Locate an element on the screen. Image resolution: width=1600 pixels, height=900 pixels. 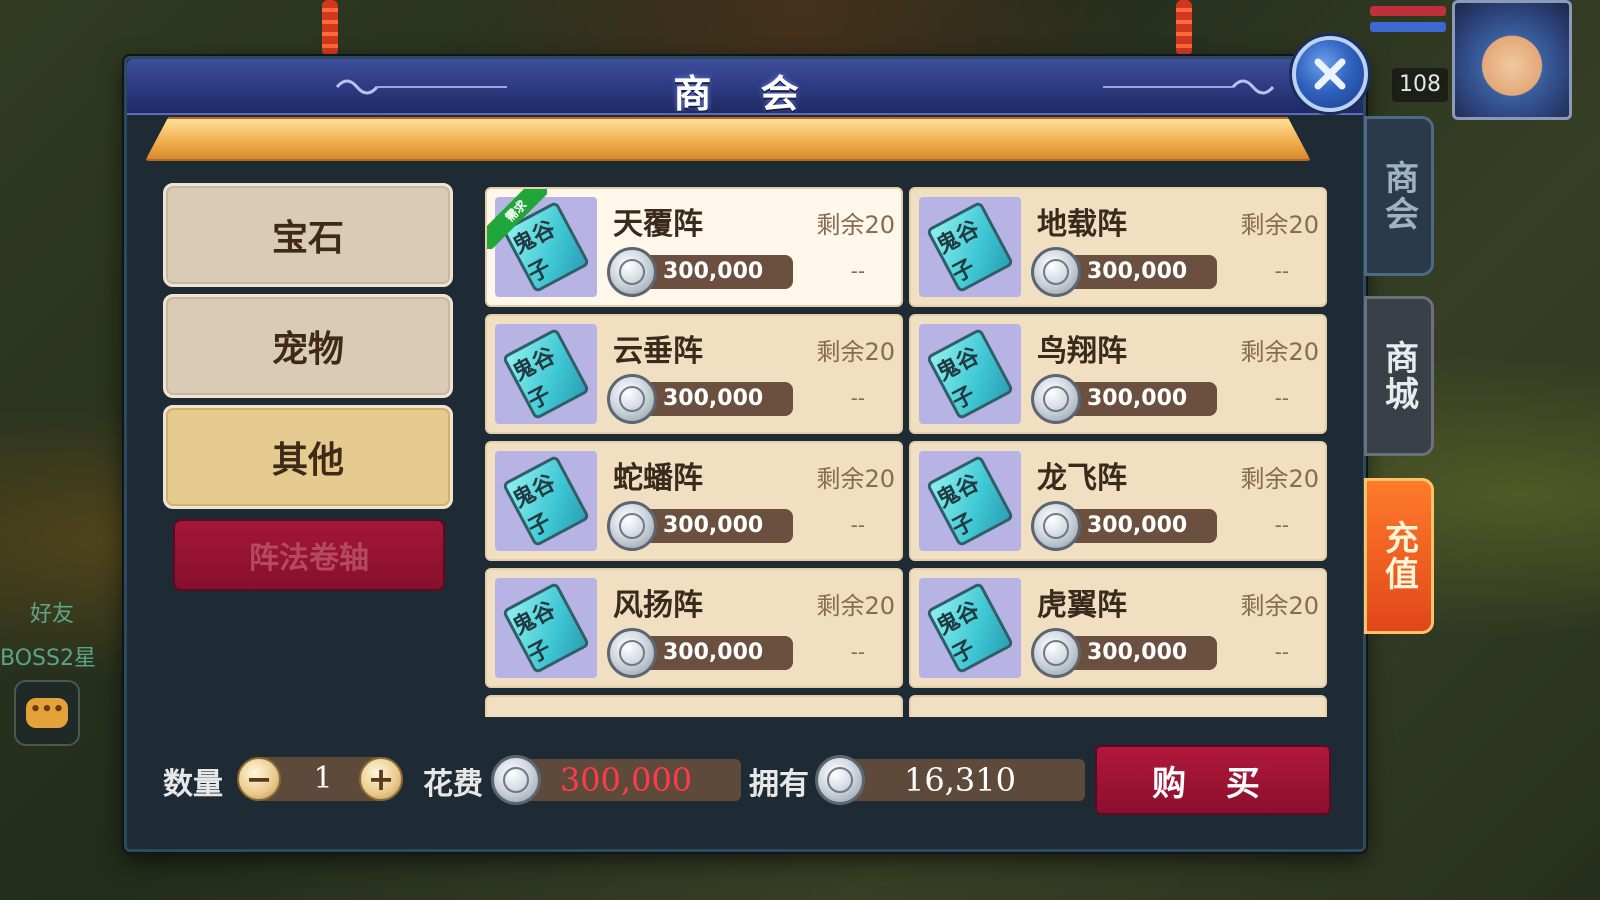
category-tab-other: 其他 is located at coordinates (308, 457).